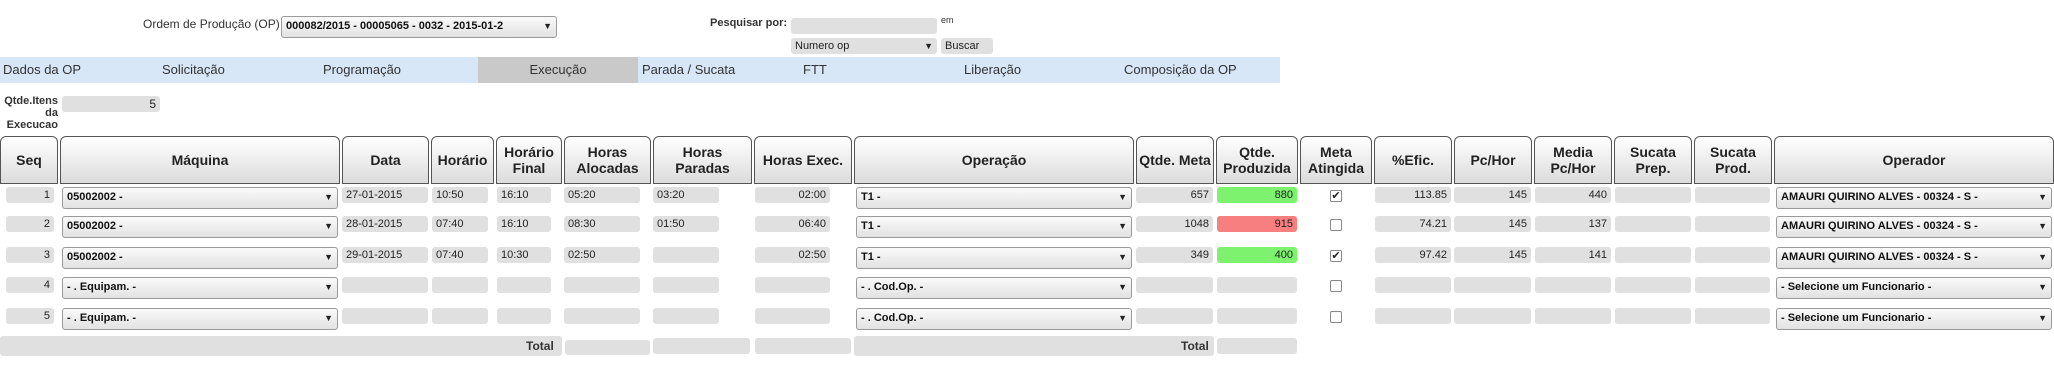  What do you see at coordinates (462, 160) in the screenshot?
I see `header-horario: Horário` at bounding box center [462, 160].